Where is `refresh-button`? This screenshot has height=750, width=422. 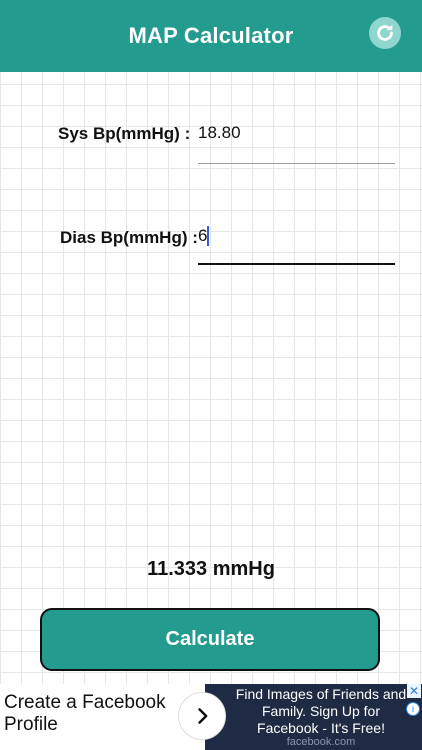
refresh-button is located at coordinates (385, 33).